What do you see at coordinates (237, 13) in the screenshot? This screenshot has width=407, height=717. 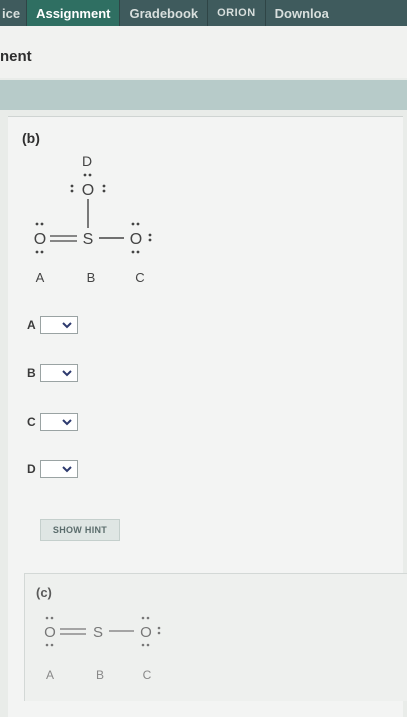 I see `nav-tab-orion: ORION` at bounding box center [237, 13].